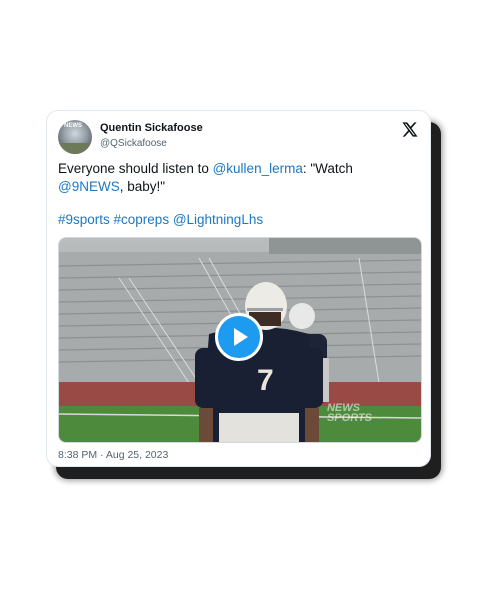 The height and width of the screenshot is (589, 498). Describe the element at coordinates (265, 380) in the screenshot. I see `jersey-number: 7` at that location.